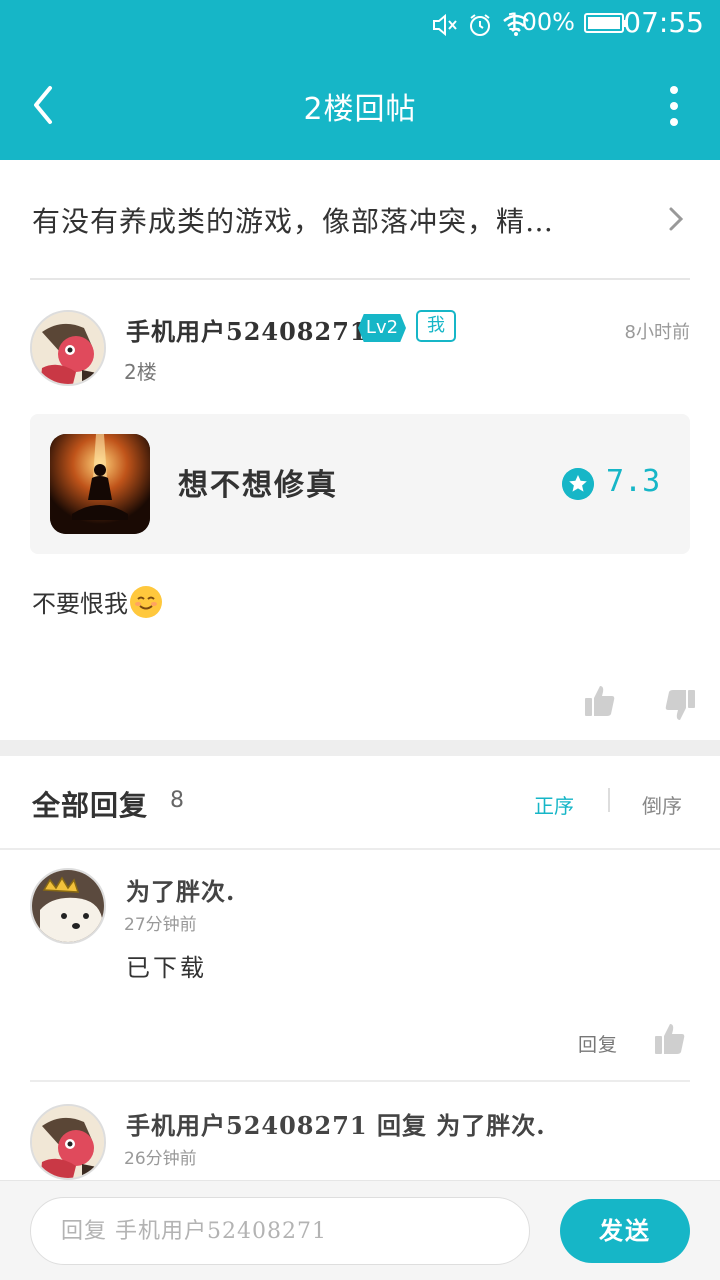  What do you see at coordinates (100, 484) in the screenshot?
I see `game-icon` at bounding box center [100, 484].